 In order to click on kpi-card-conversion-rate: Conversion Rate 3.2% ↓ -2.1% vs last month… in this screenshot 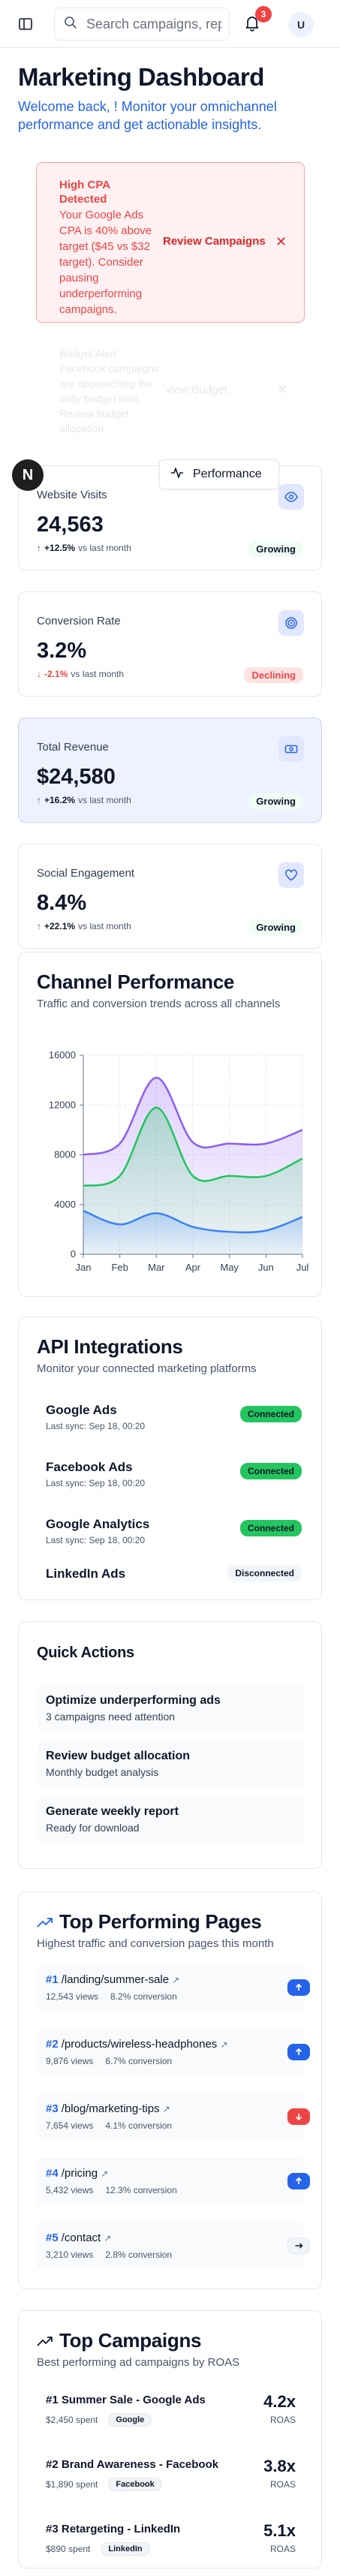, I will do `click(170, 644)`.